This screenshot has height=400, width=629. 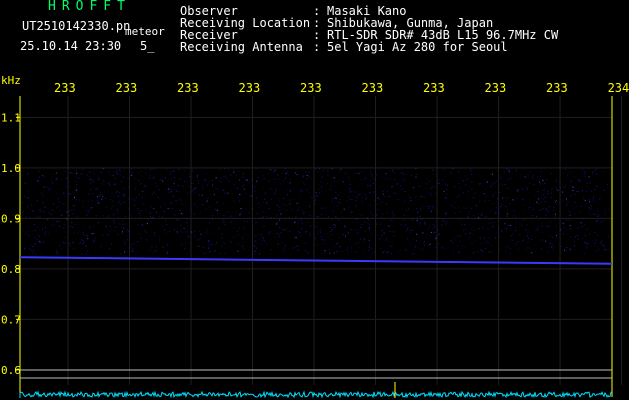 What do you see at coordinates (11, 80) in the screenshot?
I see `y-unit-label: kHz` at bounding box center [11, 80].